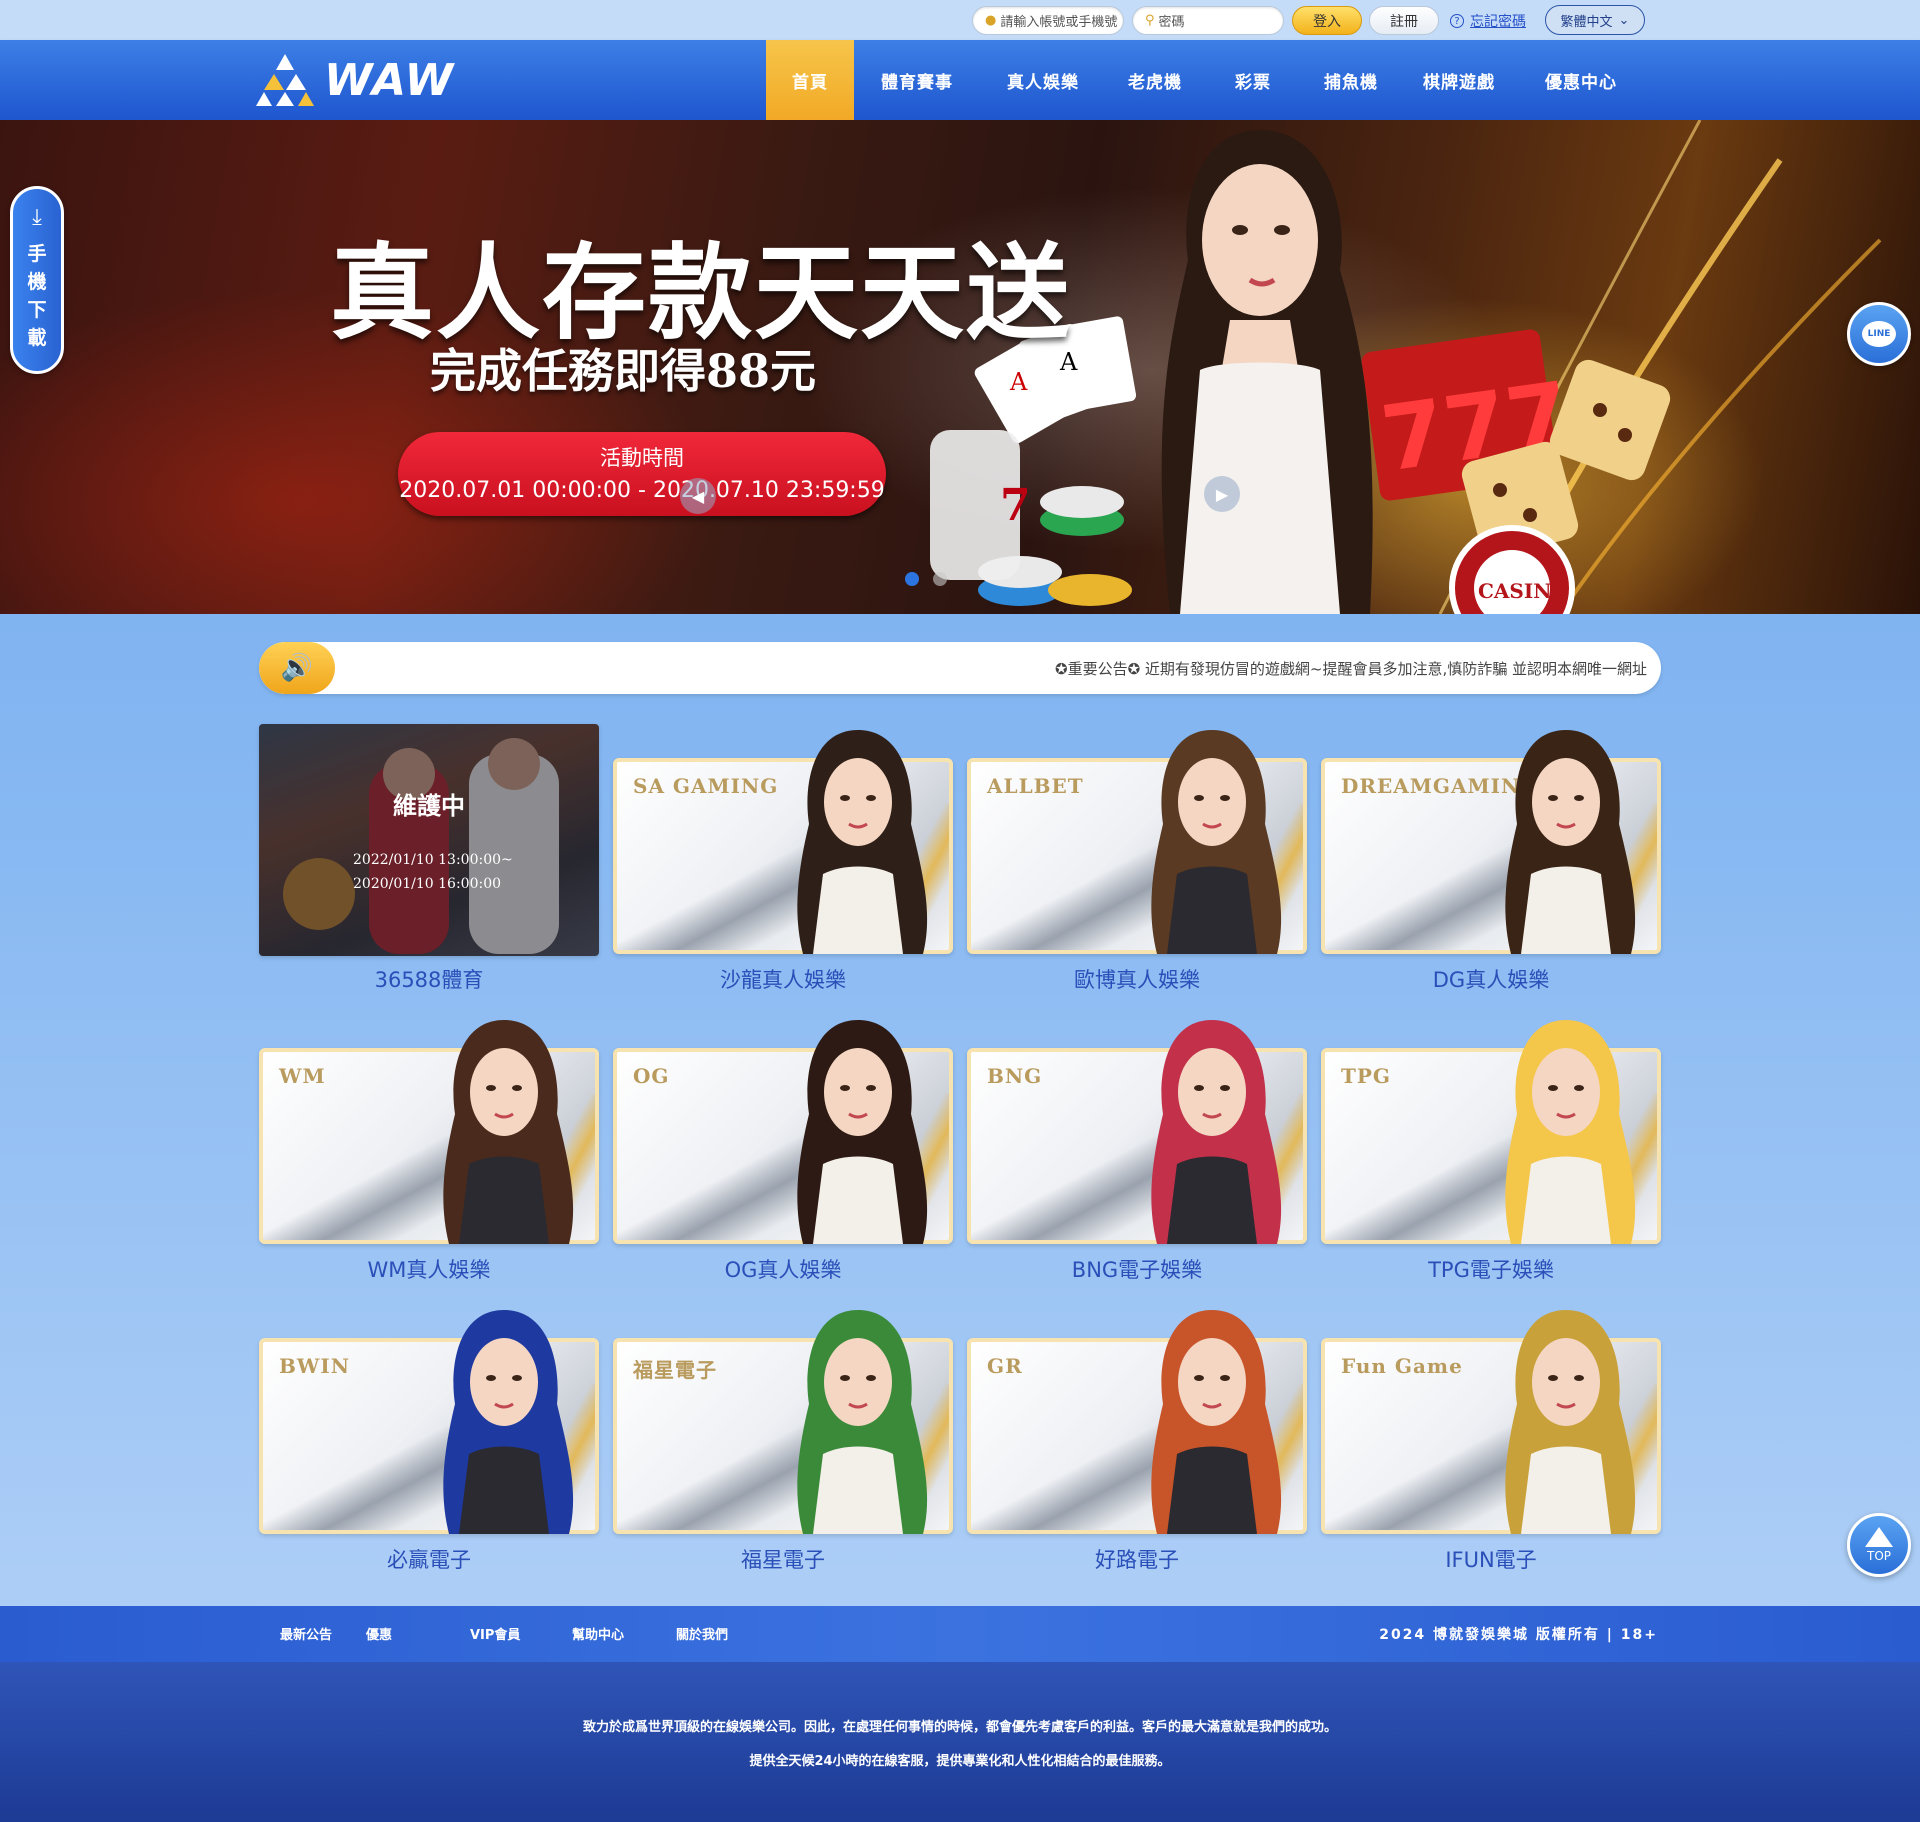  I want to click on maintenance-time: 2022/01/10 13:00:00~ 2020/01/10 16:00:00, so click(433, 872).